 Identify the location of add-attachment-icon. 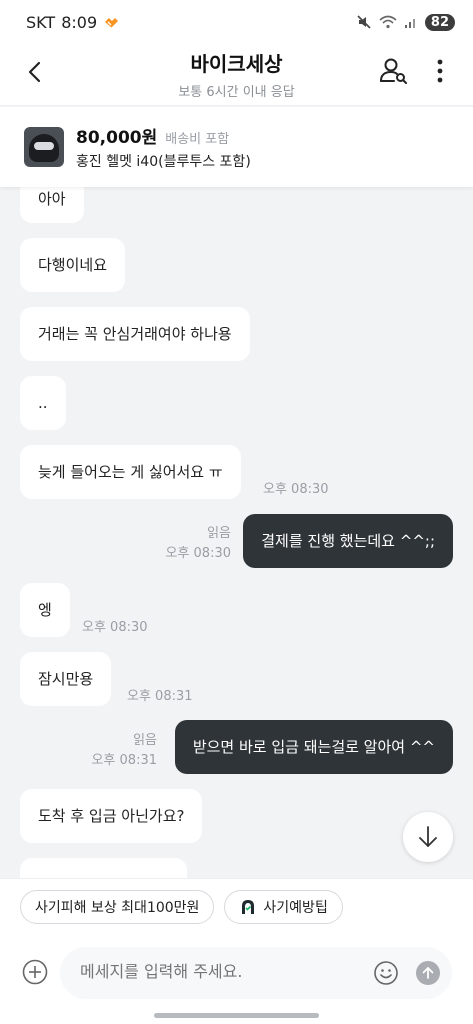
(35, 972).